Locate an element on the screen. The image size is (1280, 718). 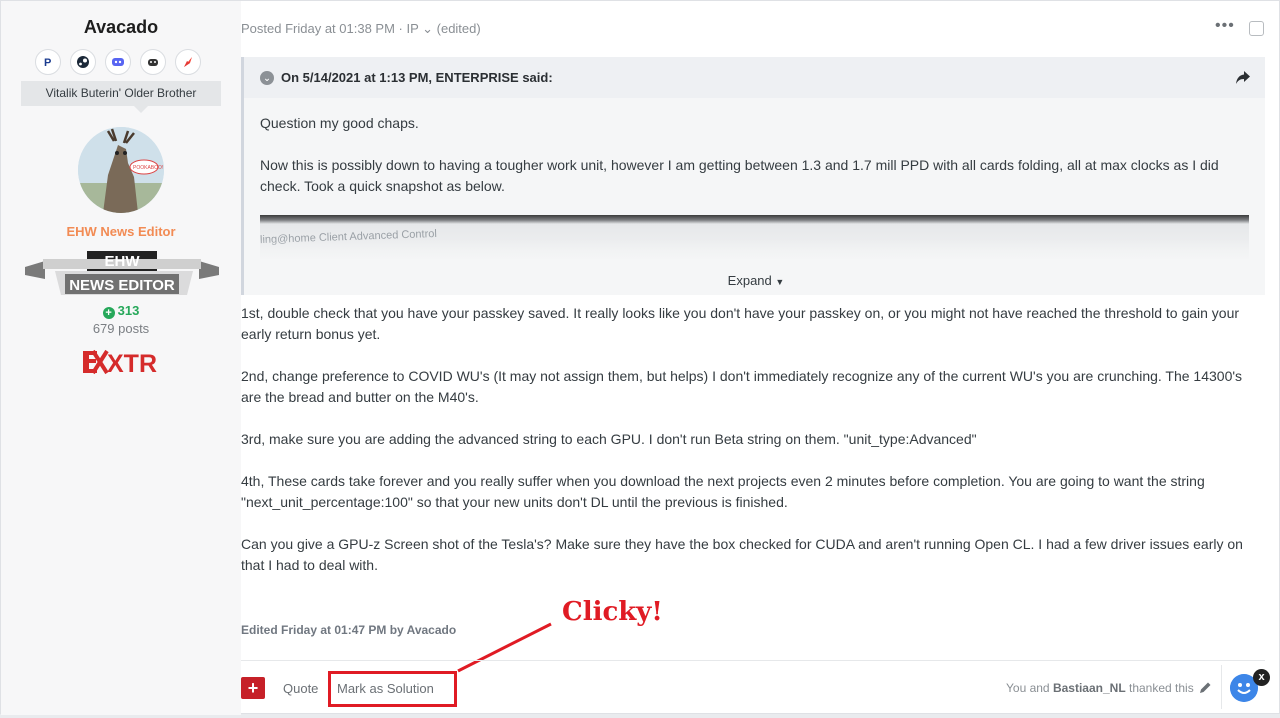
badge-line2: NEWS EDITOR is located at coordinates (122, 285).